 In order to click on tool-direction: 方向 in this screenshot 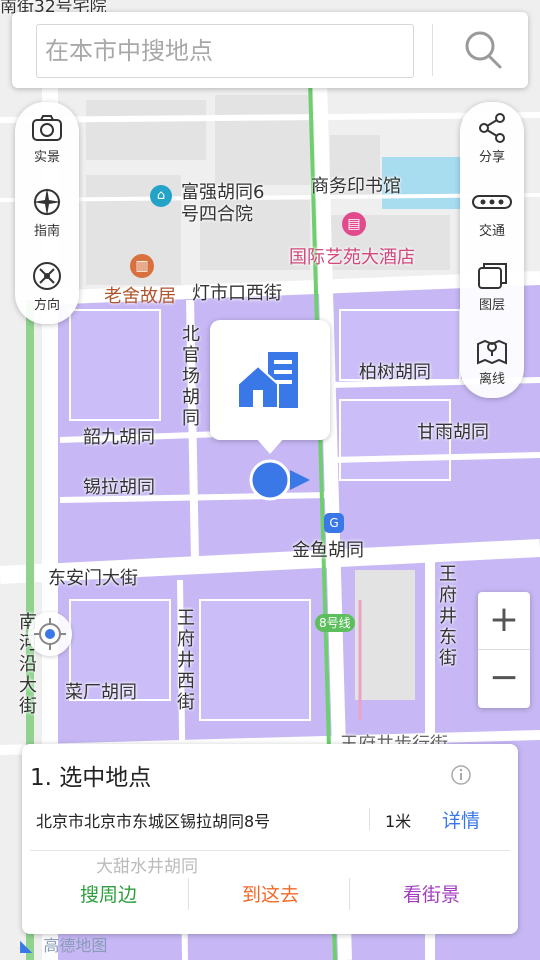, I will do `click(47, 283)`.